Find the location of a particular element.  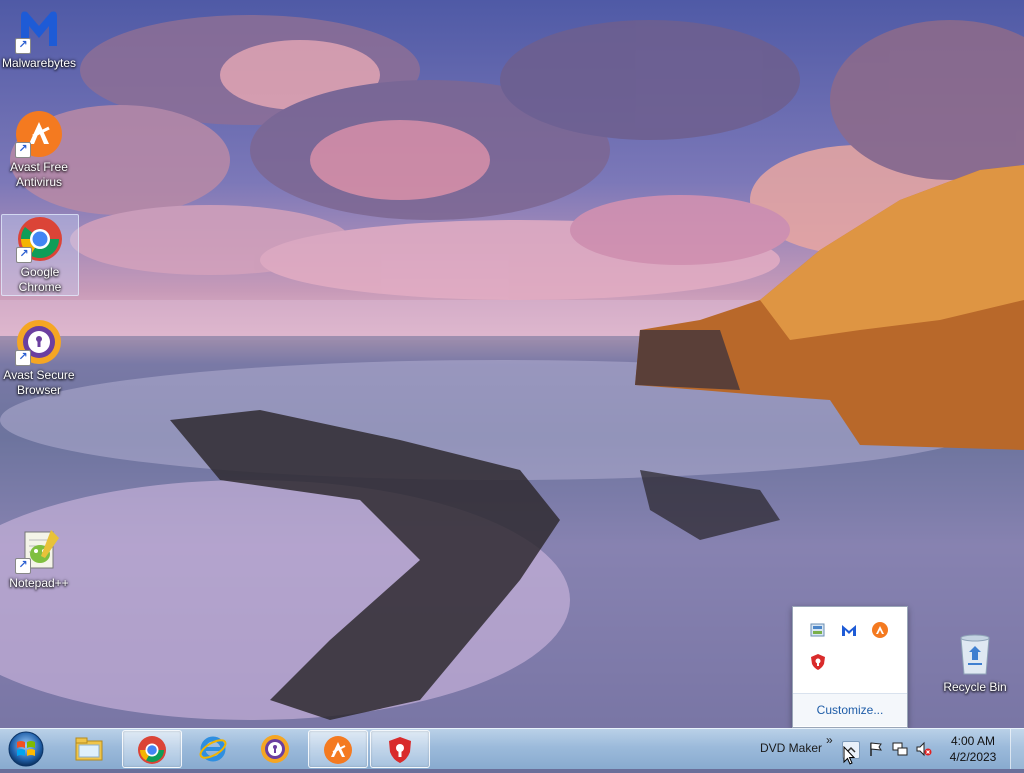

taskbar-internet-explorer-button is located at coordinates (213, 748).